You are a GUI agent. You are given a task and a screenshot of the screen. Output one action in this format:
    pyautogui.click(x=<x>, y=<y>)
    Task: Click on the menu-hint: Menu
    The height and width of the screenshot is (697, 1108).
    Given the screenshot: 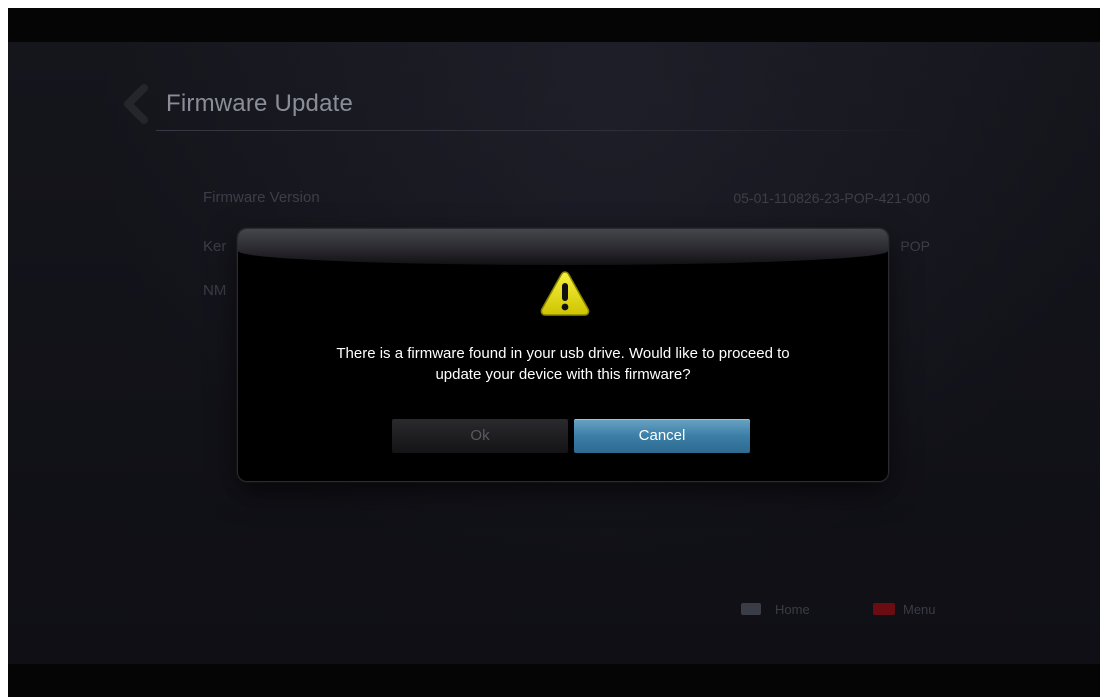 What is the action you would take?
    pyautogui.click(x=904, y=609)
    